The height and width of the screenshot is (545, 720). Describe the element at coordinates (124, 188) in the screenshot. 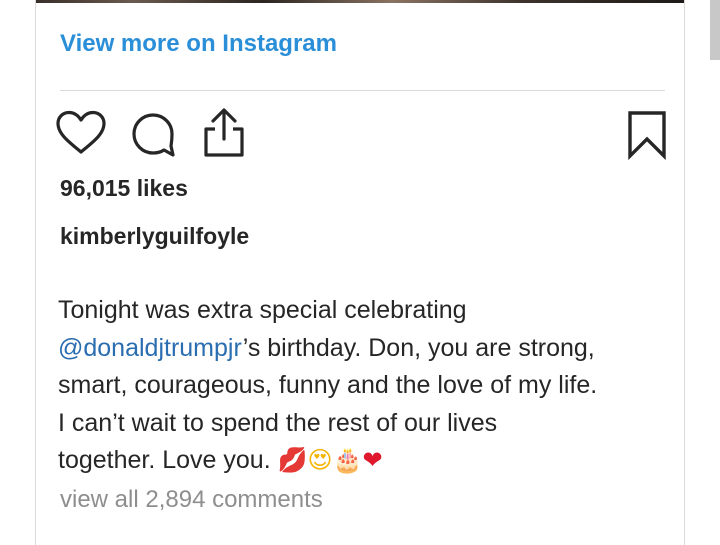

I see `likes-count: 96,015 likes` at that location.